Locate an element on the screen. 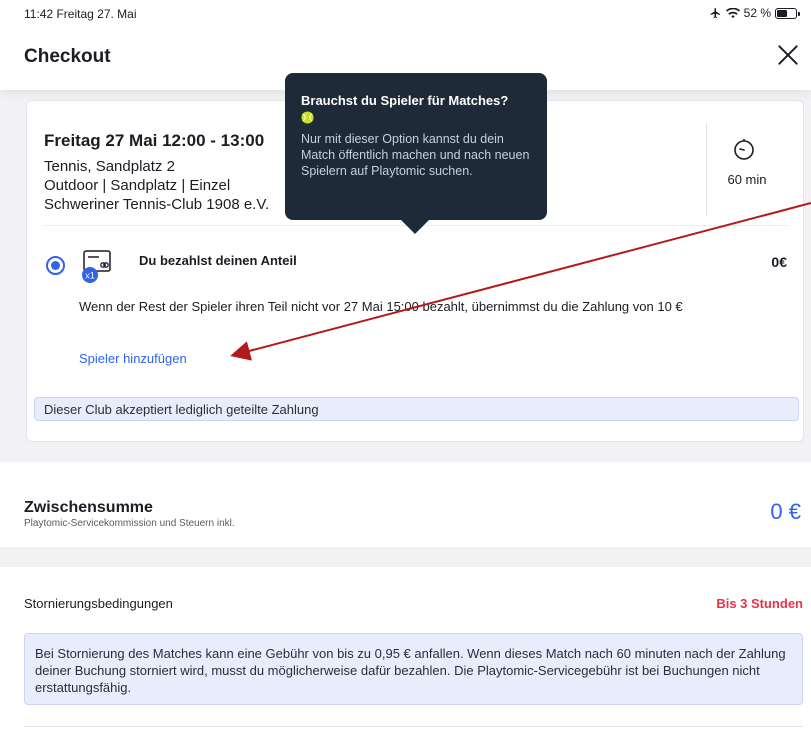 The image size is (811, 729). booking-details: Outdoor | Sandplatz | Einzel is located at coordinates (137, 185).